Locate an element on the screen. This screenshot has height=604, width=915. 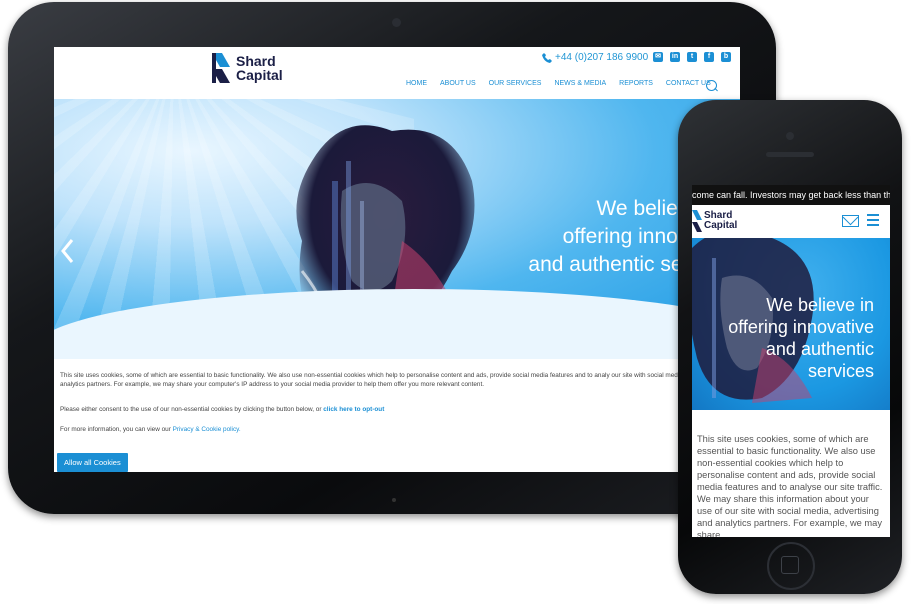
logo-line1: Shard is located at coordinates (256, 61).